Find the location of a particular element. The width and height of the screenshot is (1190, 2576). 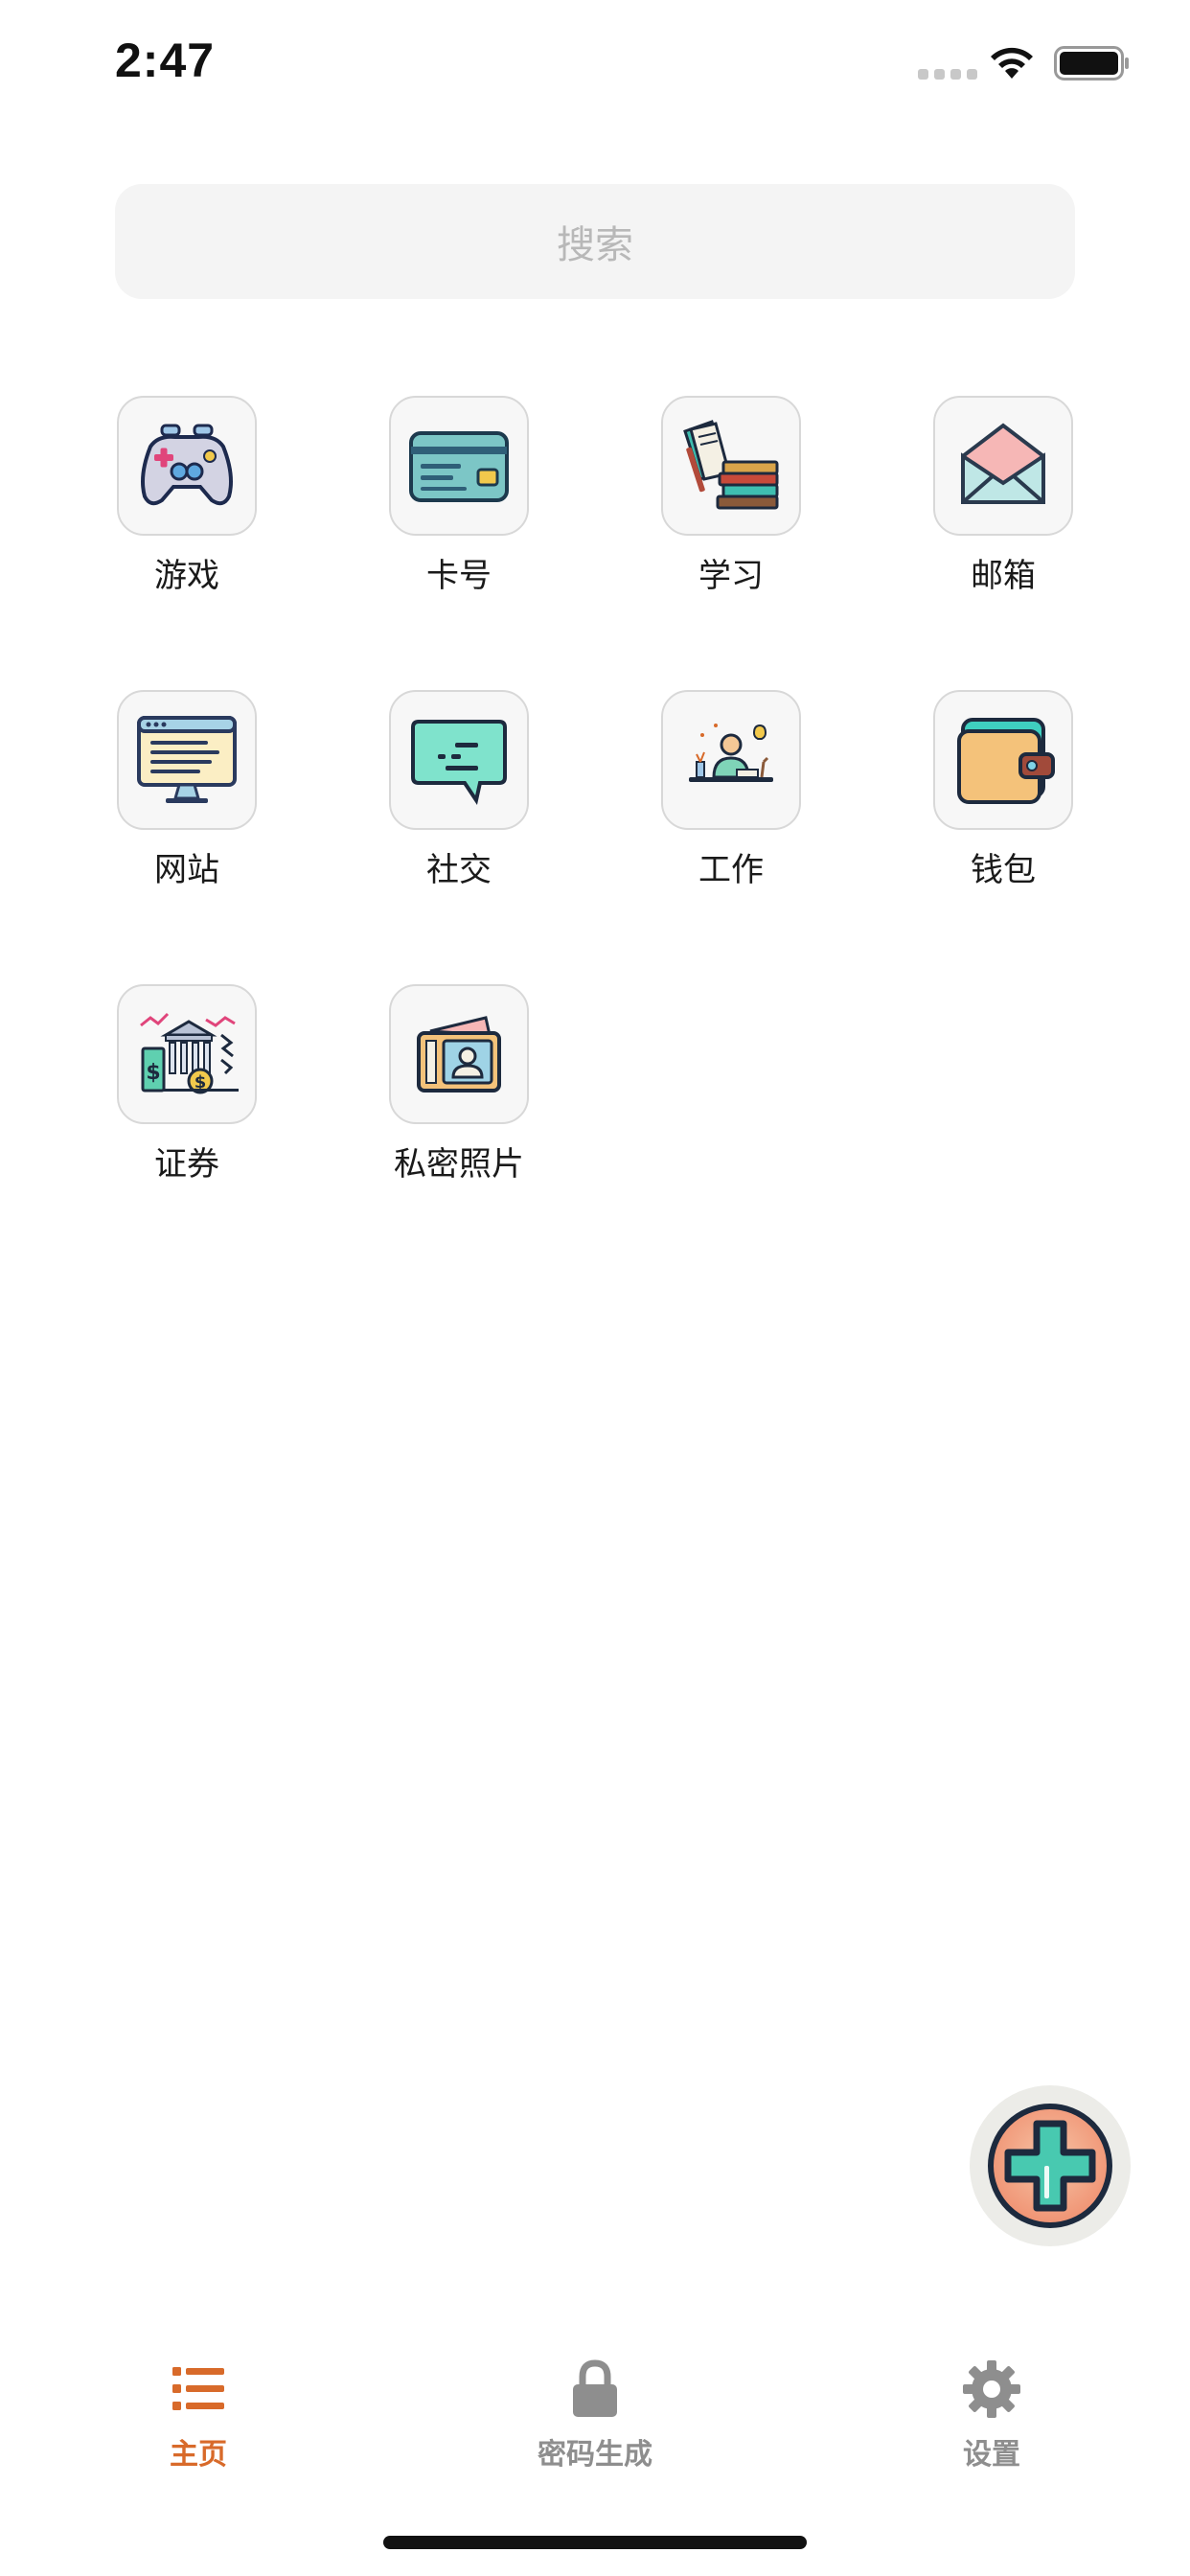

bank-stock-icon: $ $ is located at coordinates (190, 1053).